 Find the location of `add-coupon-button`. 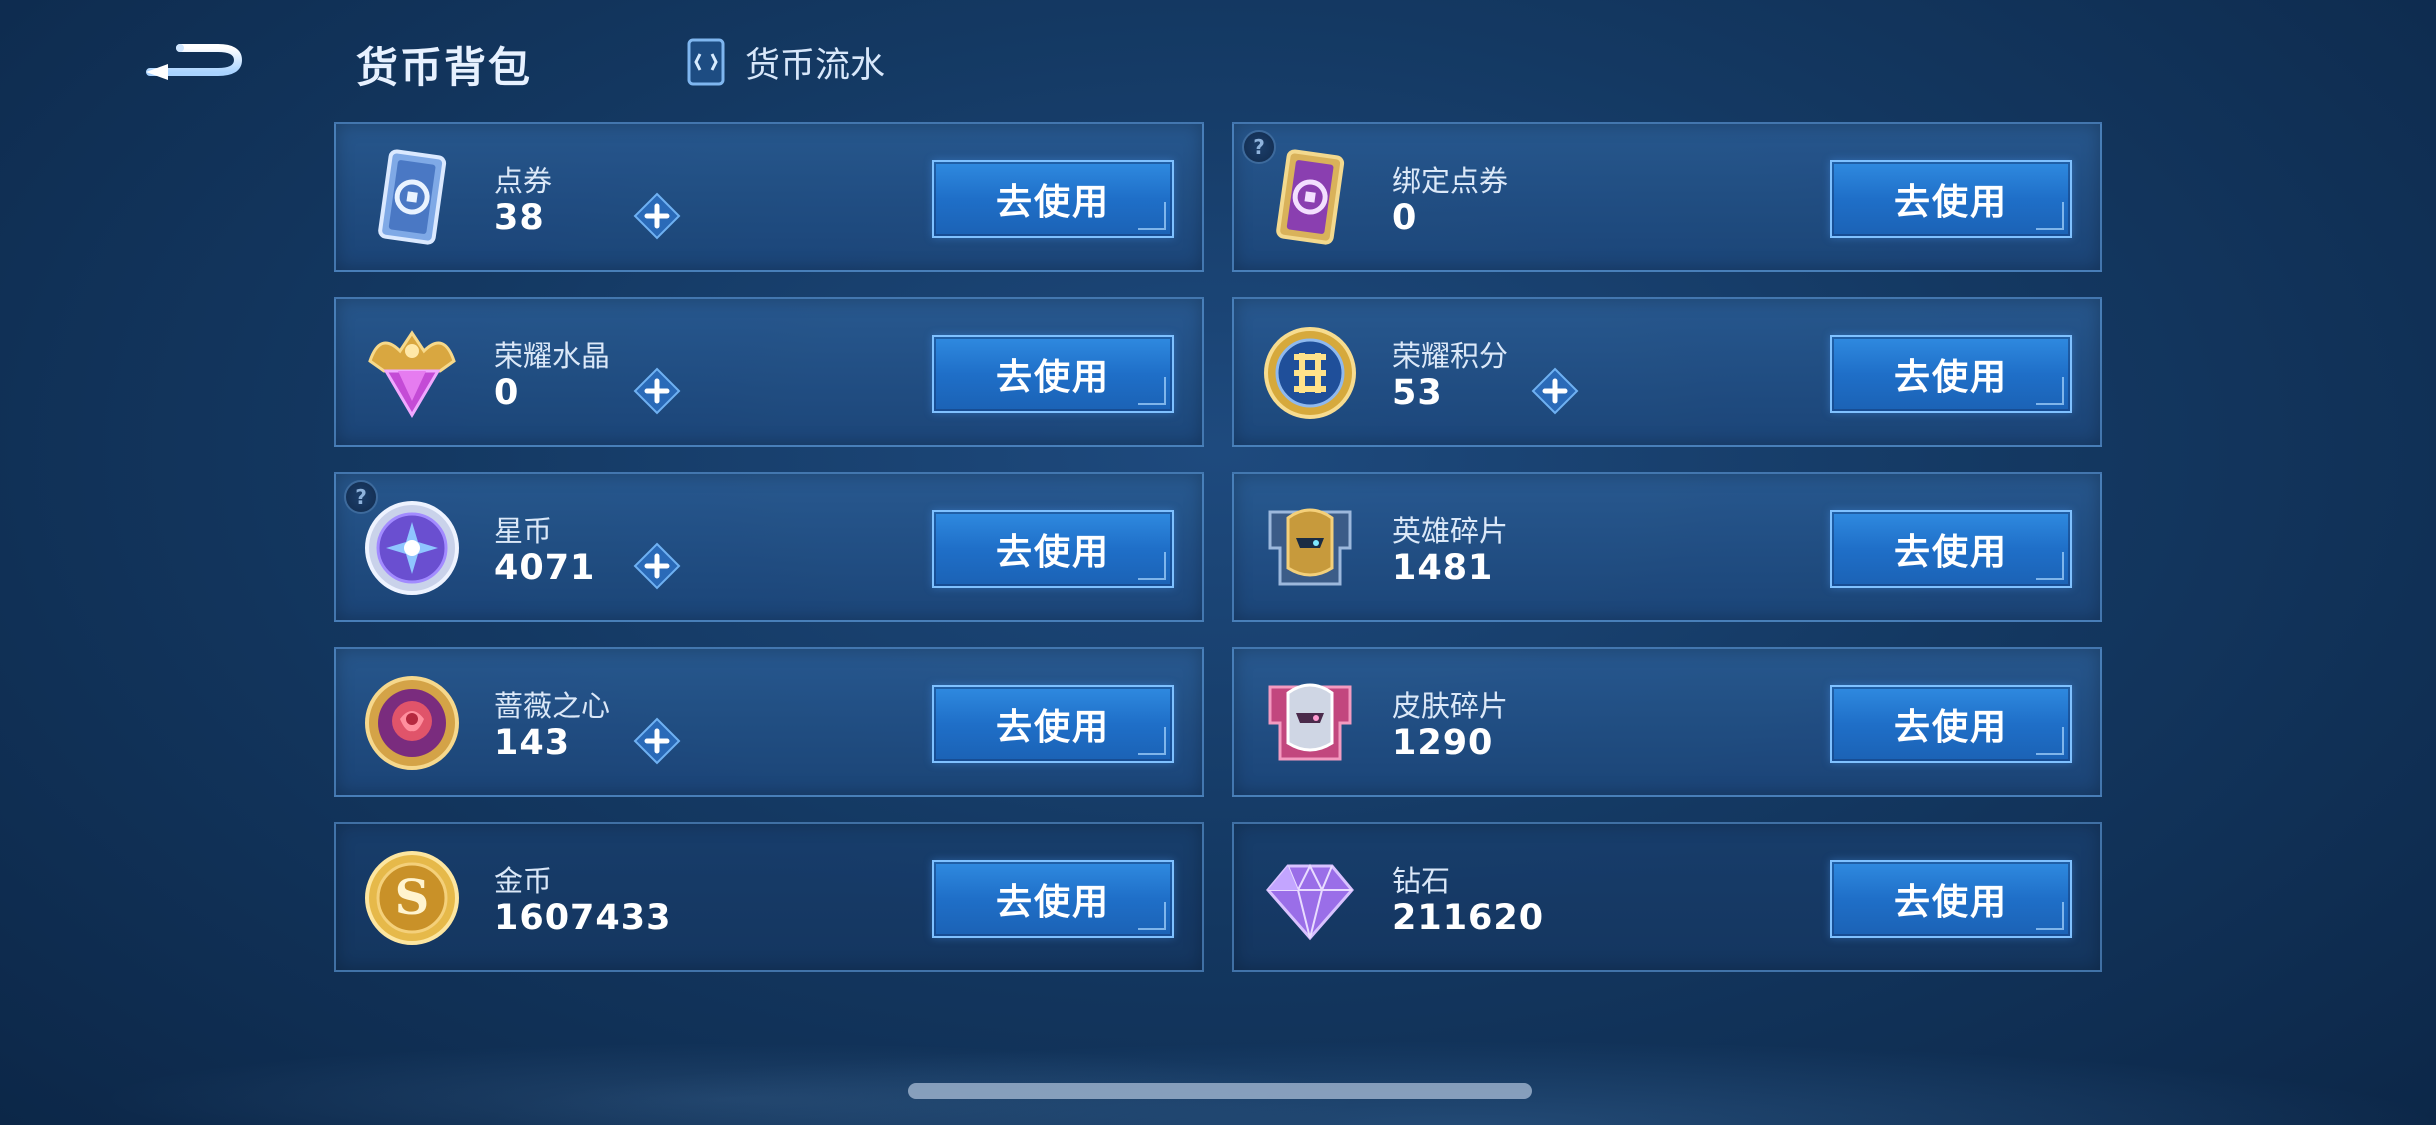

add-coupon-button is located at coordinates (657, 216).